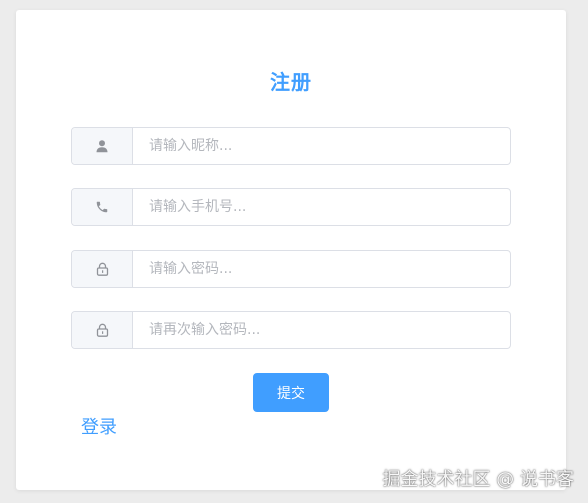 The image size is (588, 503). I want to click on password-field, so click(291, 269).